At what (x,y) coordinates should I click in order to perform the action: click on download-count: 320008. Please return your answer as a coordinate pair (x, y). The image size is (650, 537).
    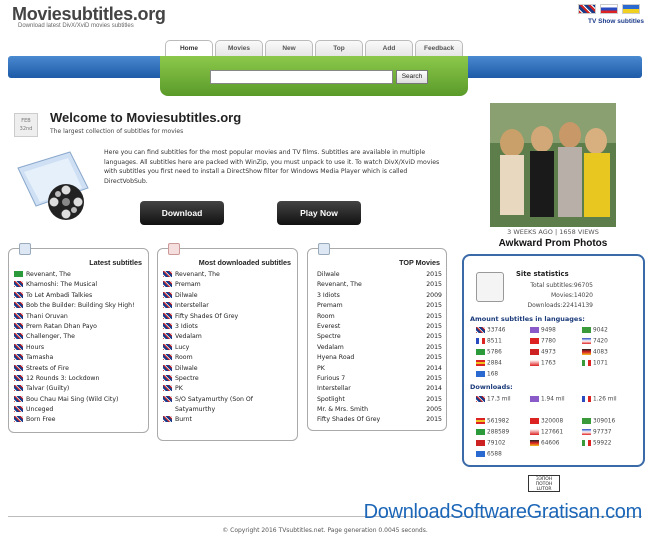
    Looking at the image, I should click on (546, 421).